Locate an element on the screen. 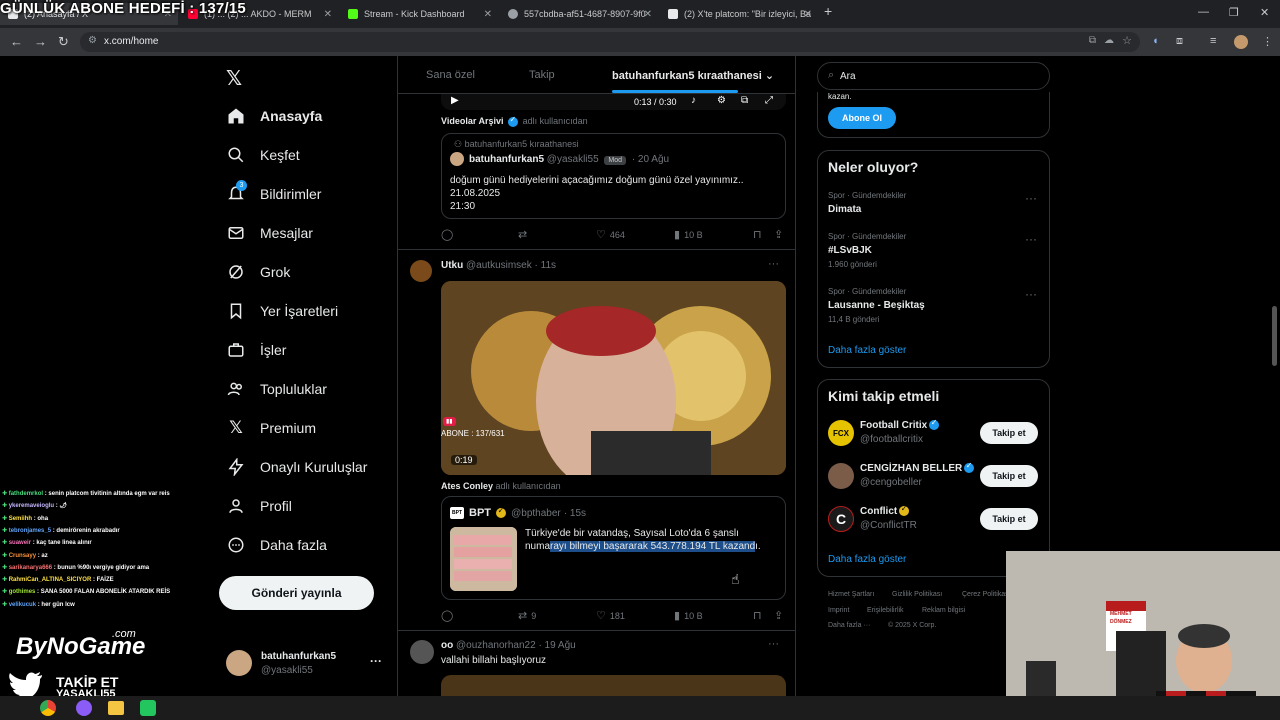 The width and height of the screenshot is (1280, 720). extensions-puzzle-icon: ⧈ is located at coordinates (1179, 41).